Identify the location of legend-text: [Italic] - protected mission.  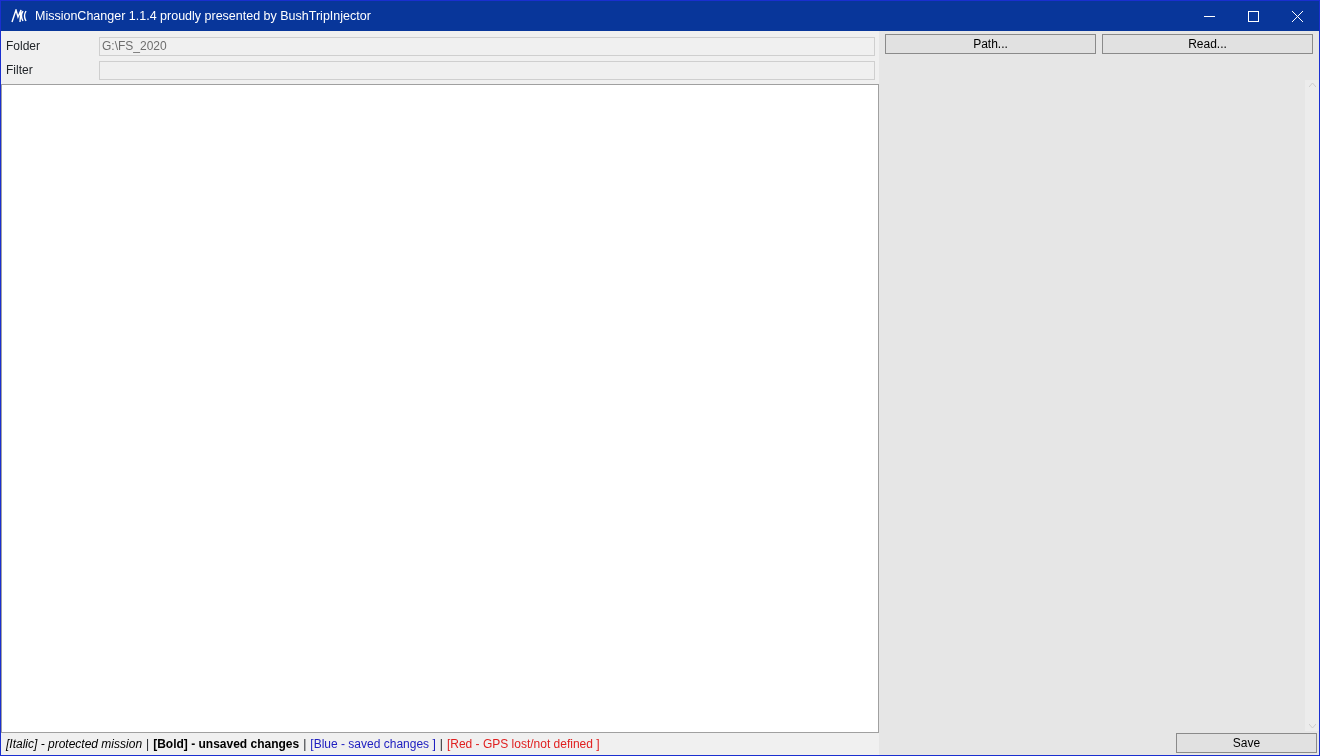
(74, 744).